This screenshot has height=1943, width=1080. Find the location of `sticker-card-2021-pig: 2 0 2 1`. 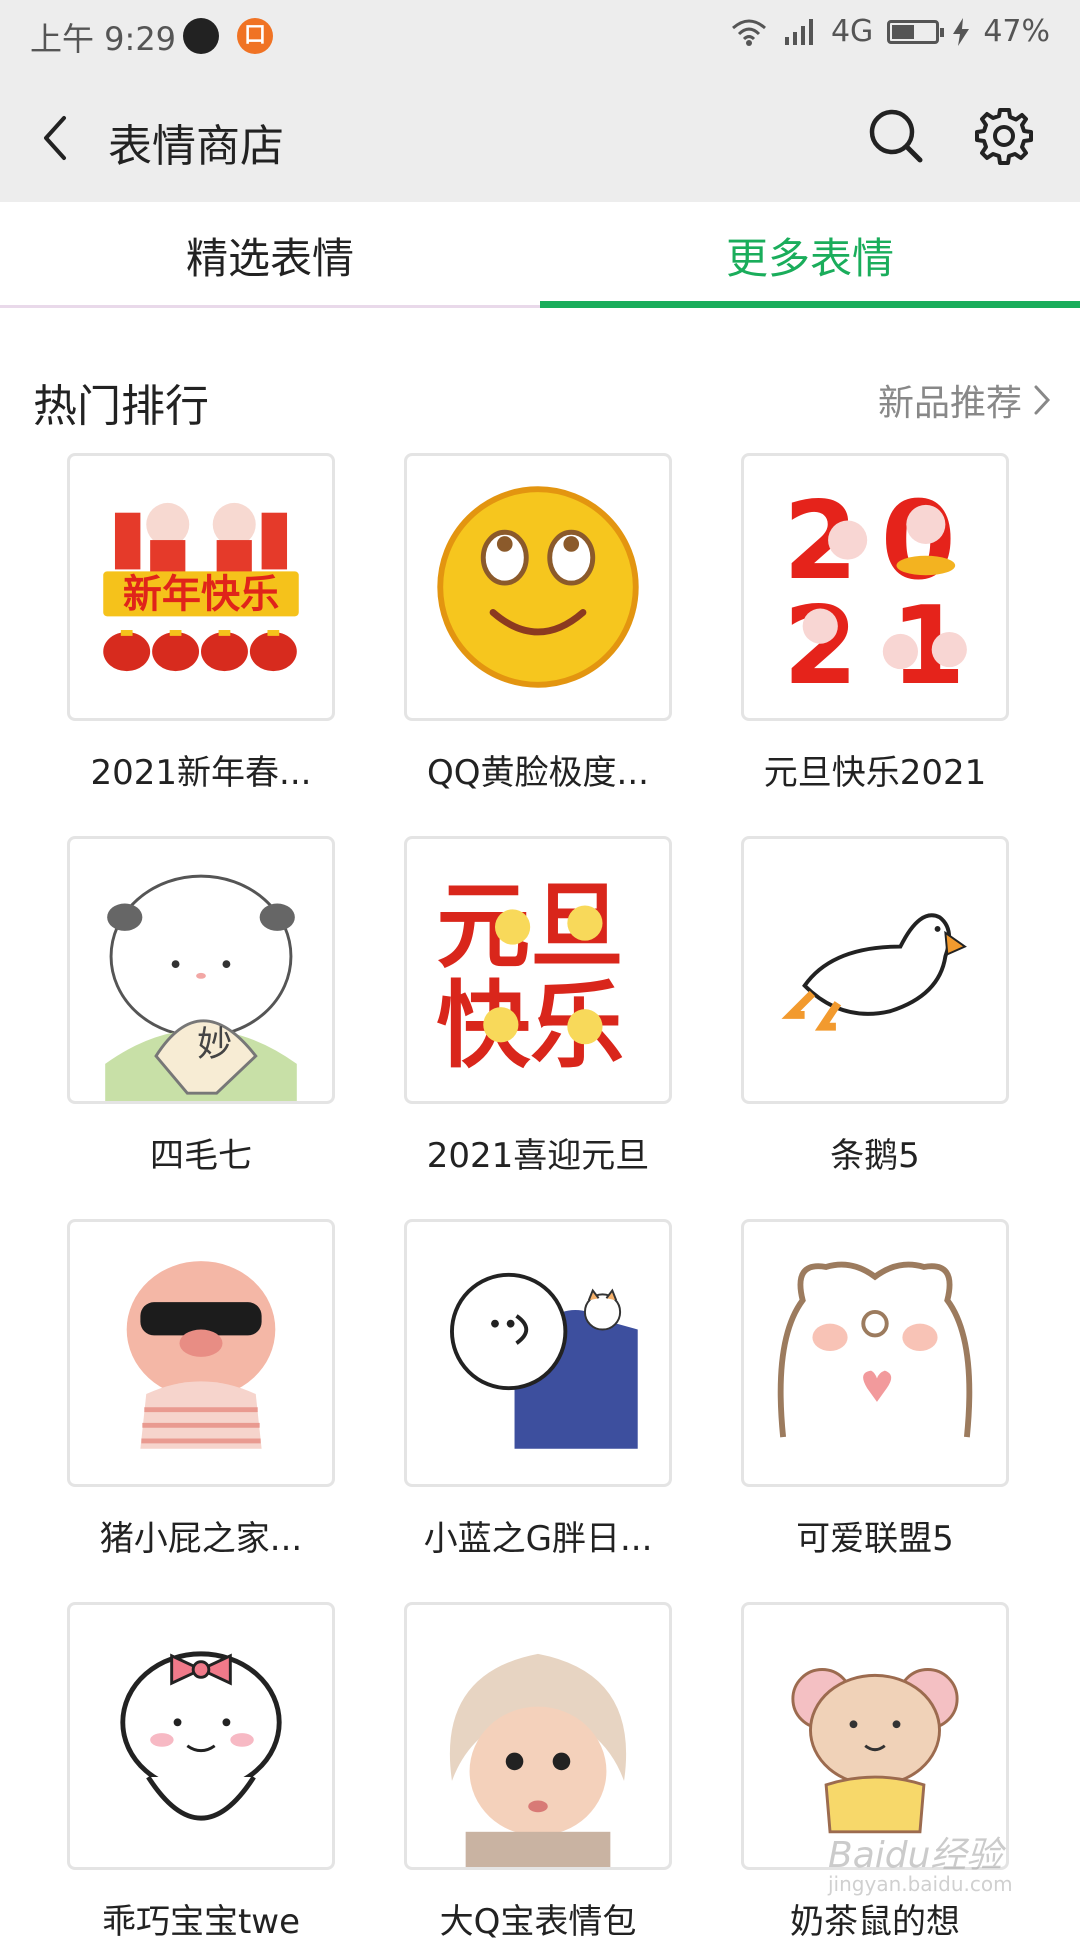

sticker-card-2021-pig: 2 0 2 1 is located at coordinates (875, 587).